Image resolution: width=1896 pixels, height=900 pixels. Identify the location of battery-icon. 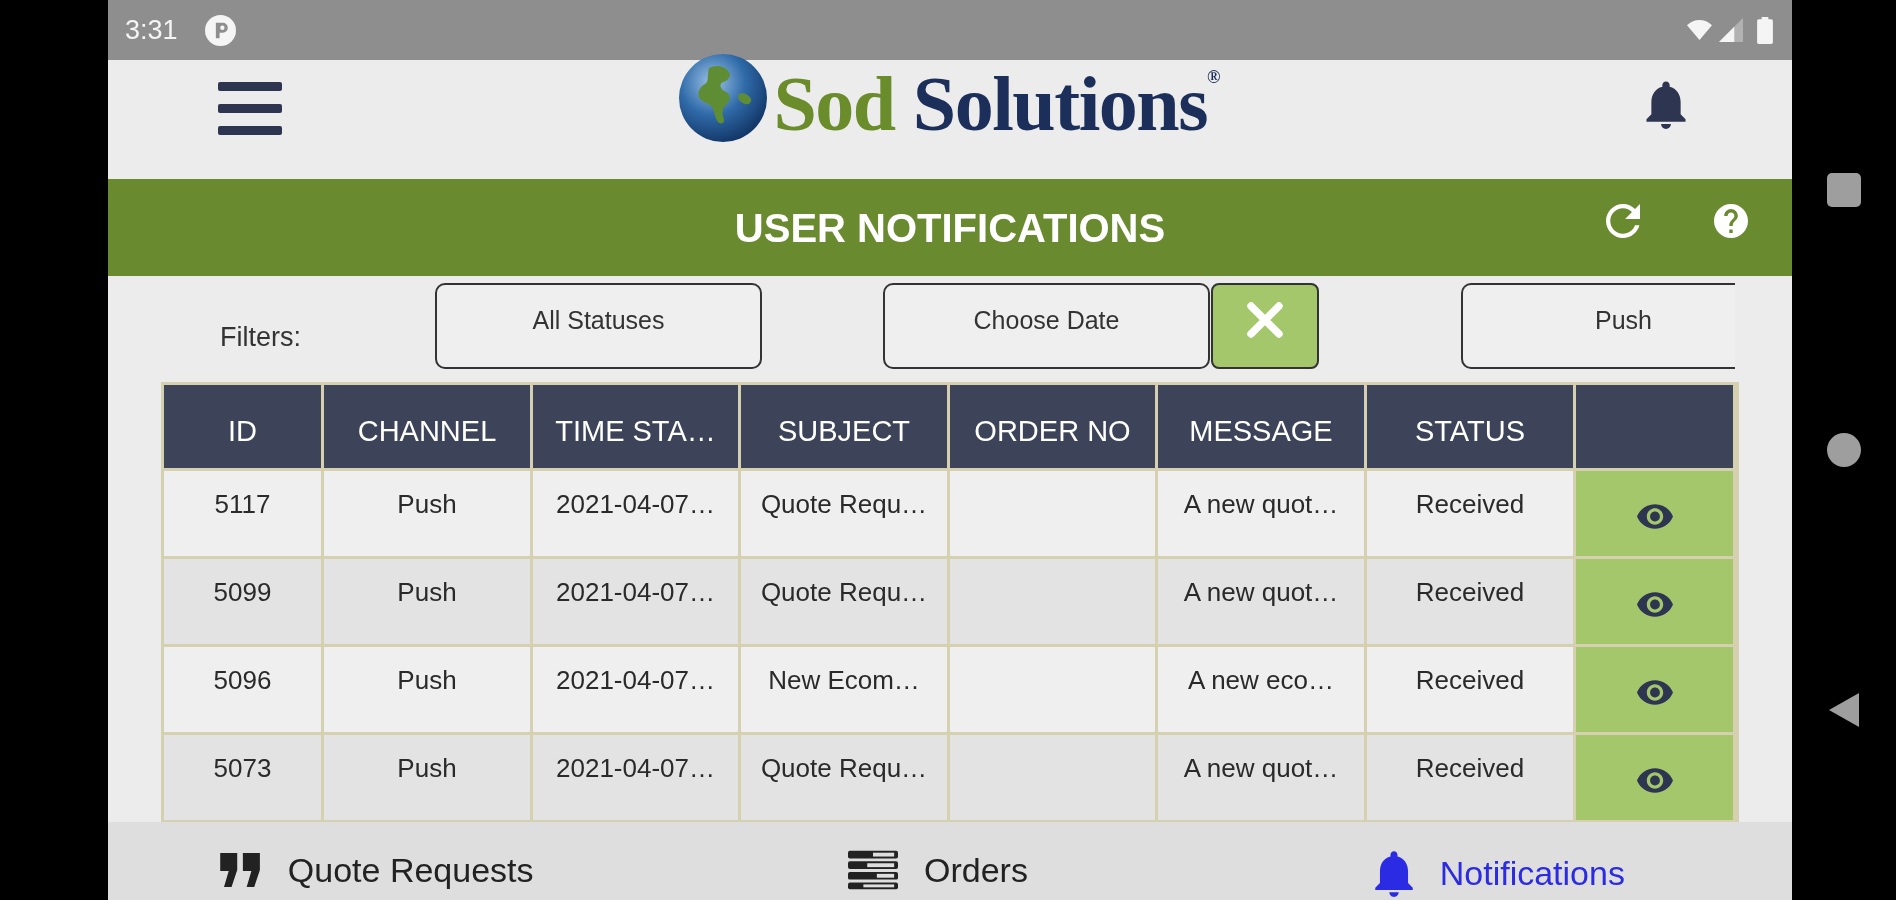
(1765, 30).